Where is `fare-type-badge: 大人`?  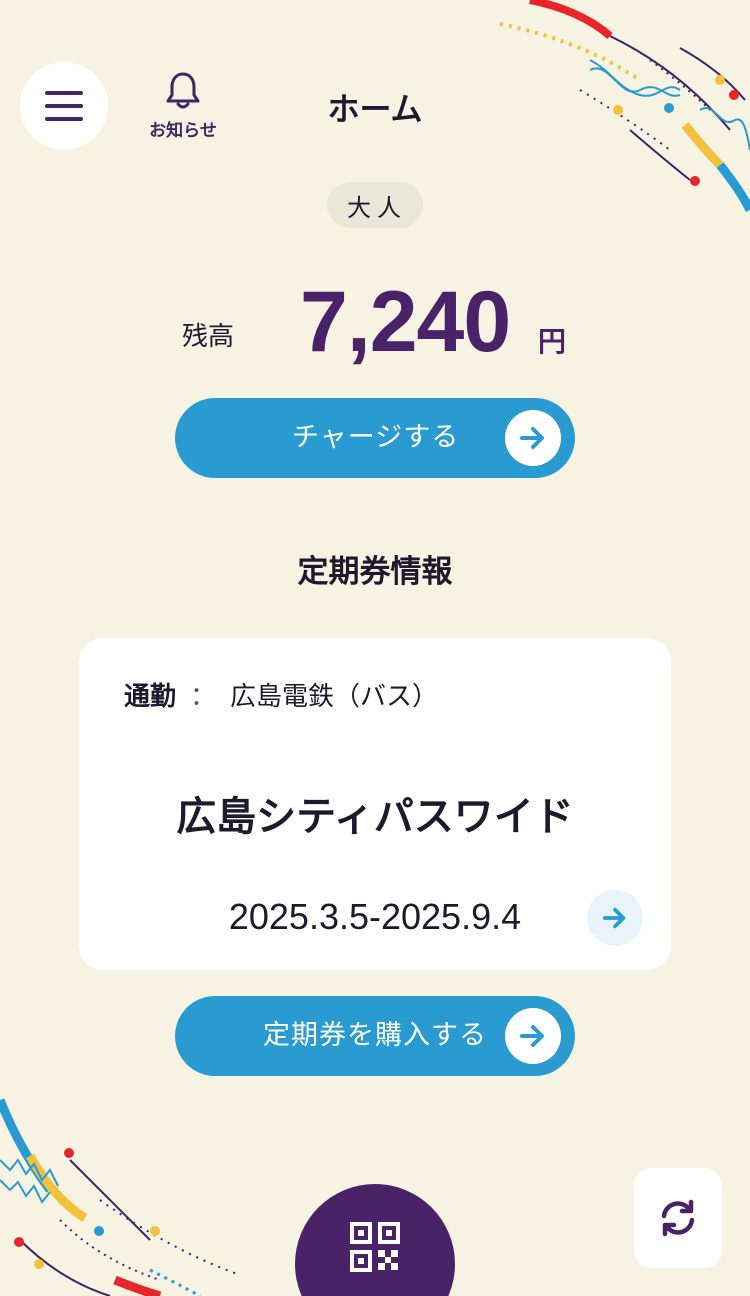 fare-type-badge: 大人 is located at coordinates (375, 205).